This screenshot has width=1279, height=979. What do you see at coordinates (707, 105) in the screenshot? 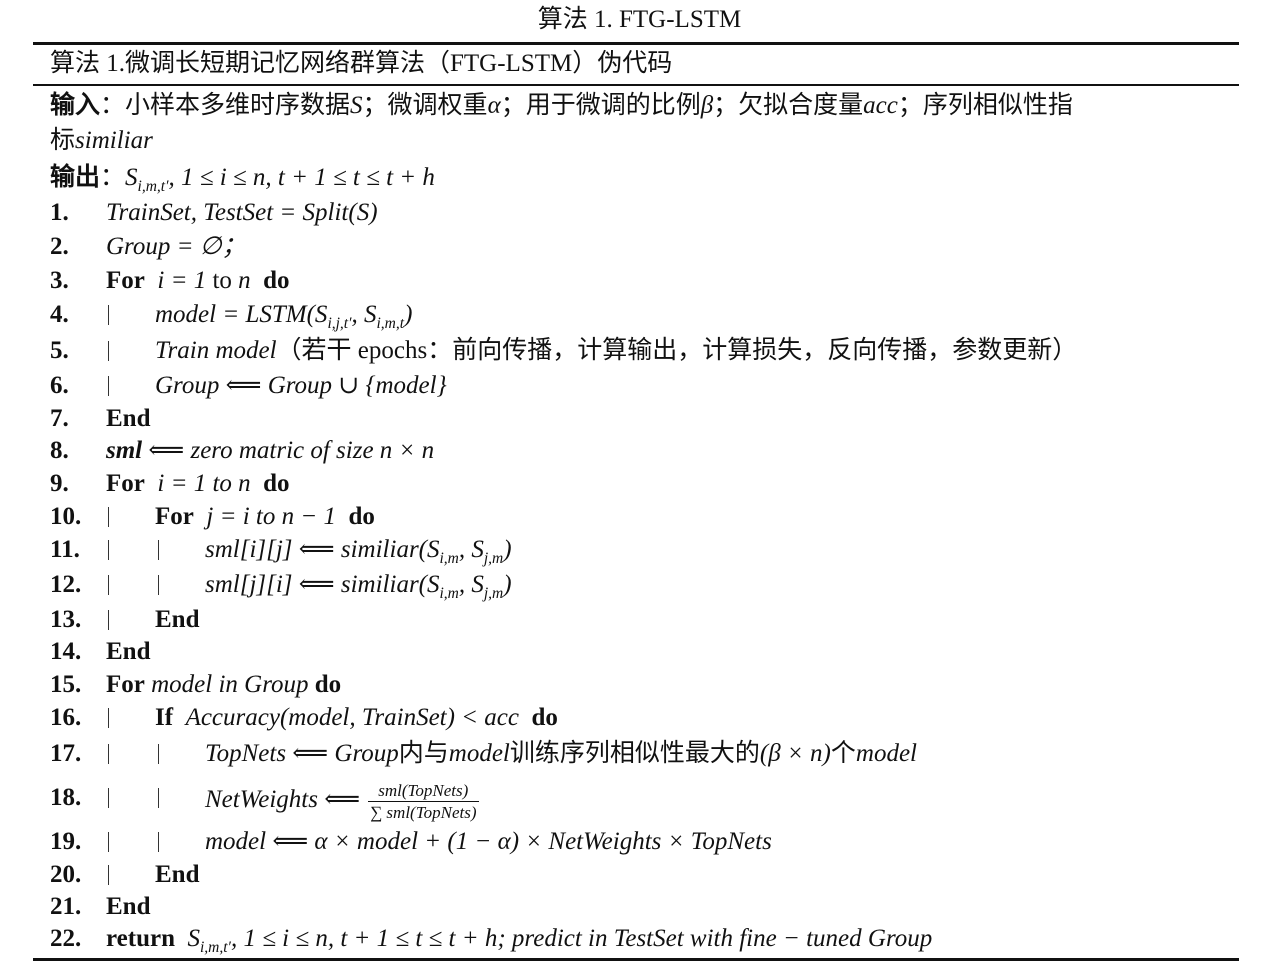
I see `input-var-beta: β` at bounding box center [707, 105].